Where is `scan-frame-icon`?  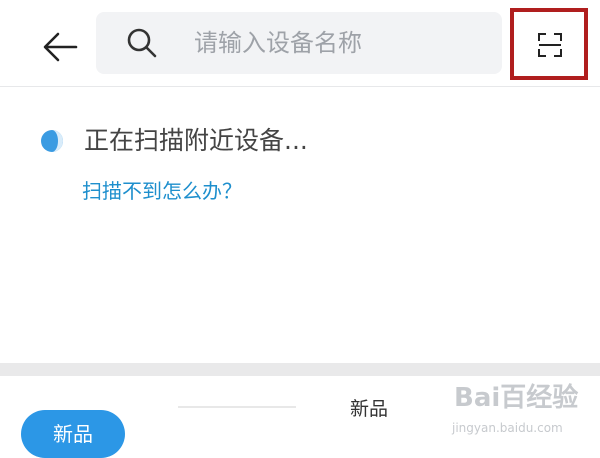
scan-frame-icon is located at coordinates (550, 45).